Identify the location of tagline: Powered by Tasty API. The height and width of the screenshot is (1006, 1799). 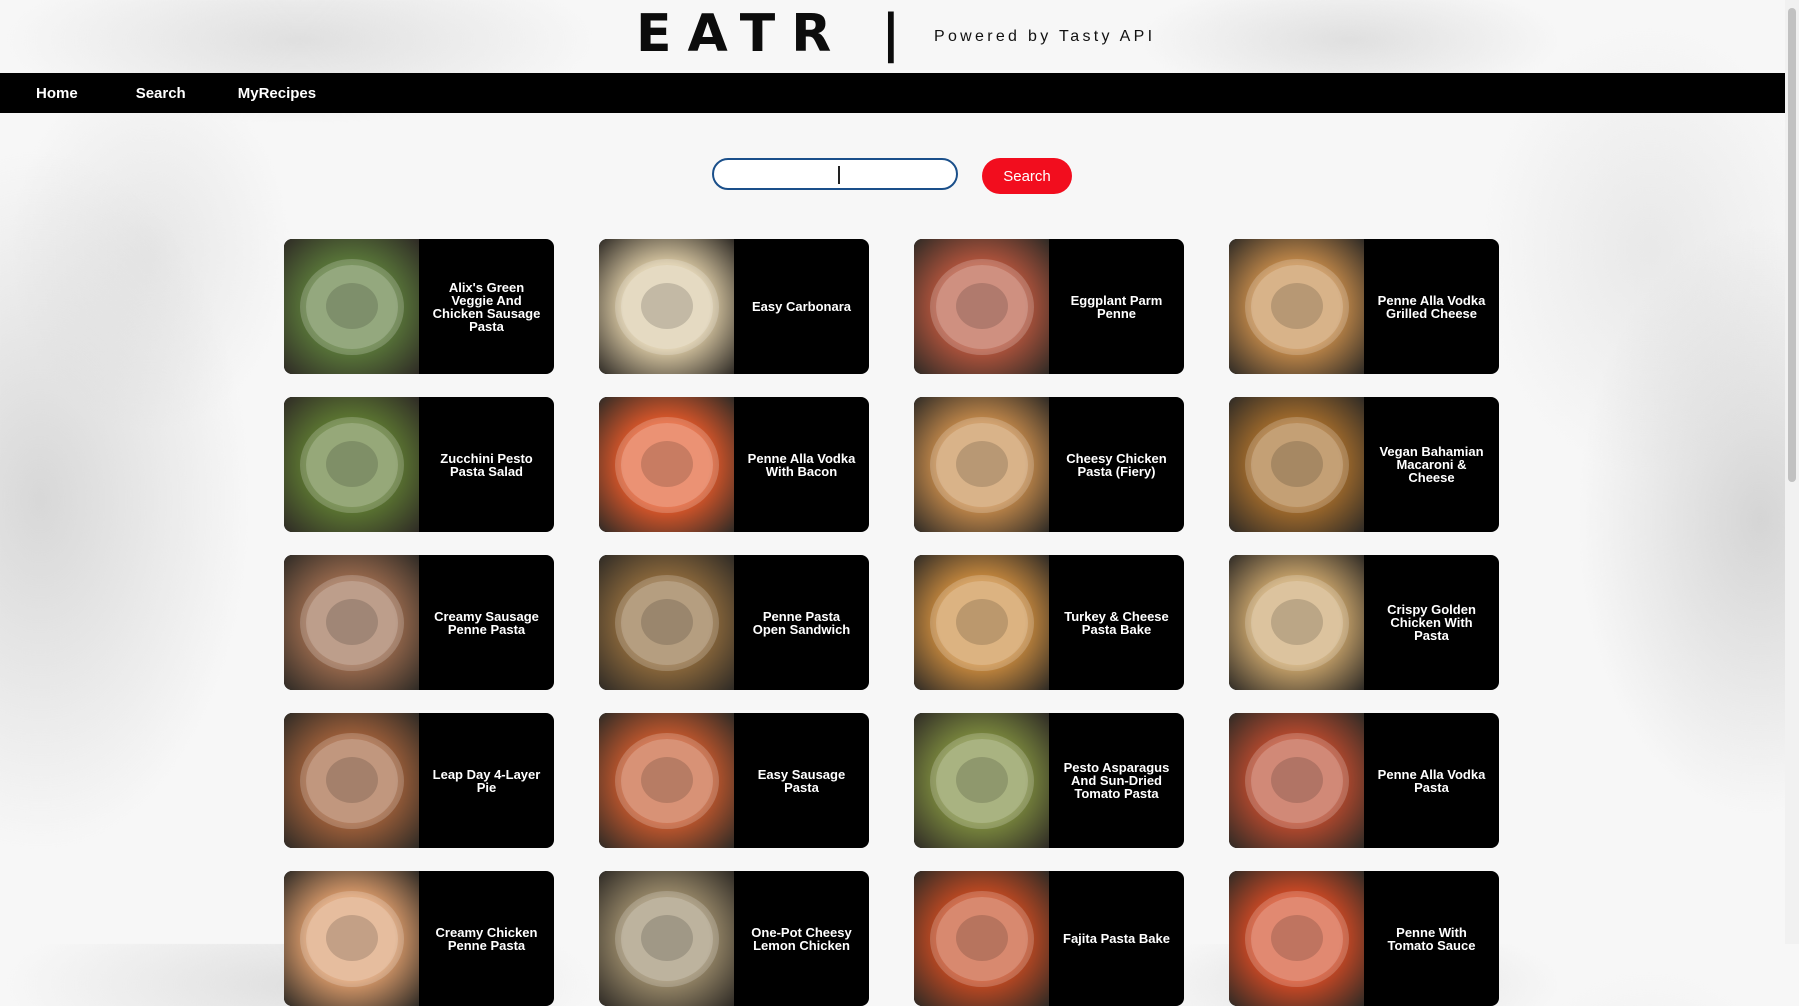
(1045, 36).